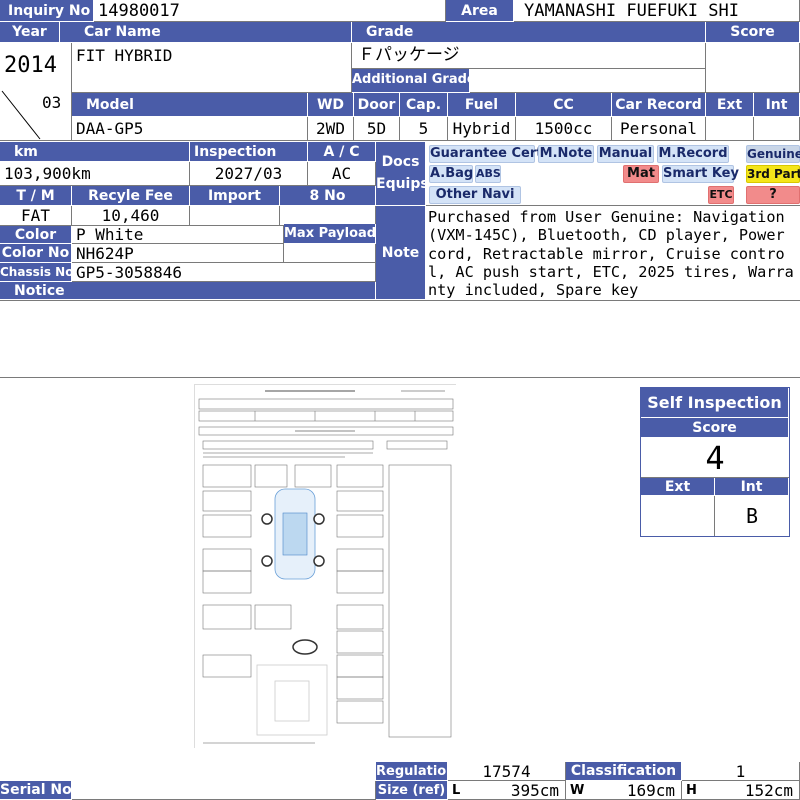  Describe the element at coordinates (678, 516) in the screenshot. I see `self-ext-value` at that location.